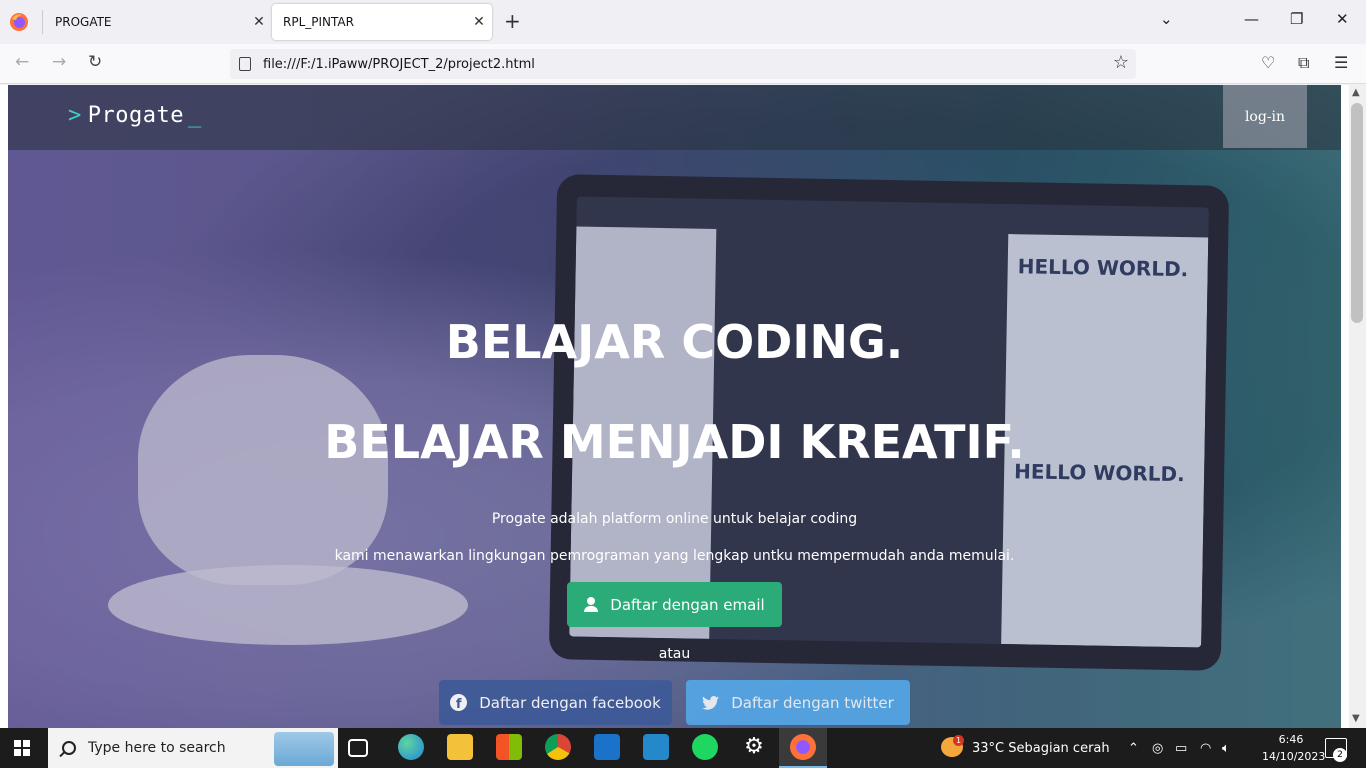 The image size is (1366, 768). Describe the element at coordinates (1294, 748) in the screenshot. I see `clock: 6:46 14/10/2023` at that location.